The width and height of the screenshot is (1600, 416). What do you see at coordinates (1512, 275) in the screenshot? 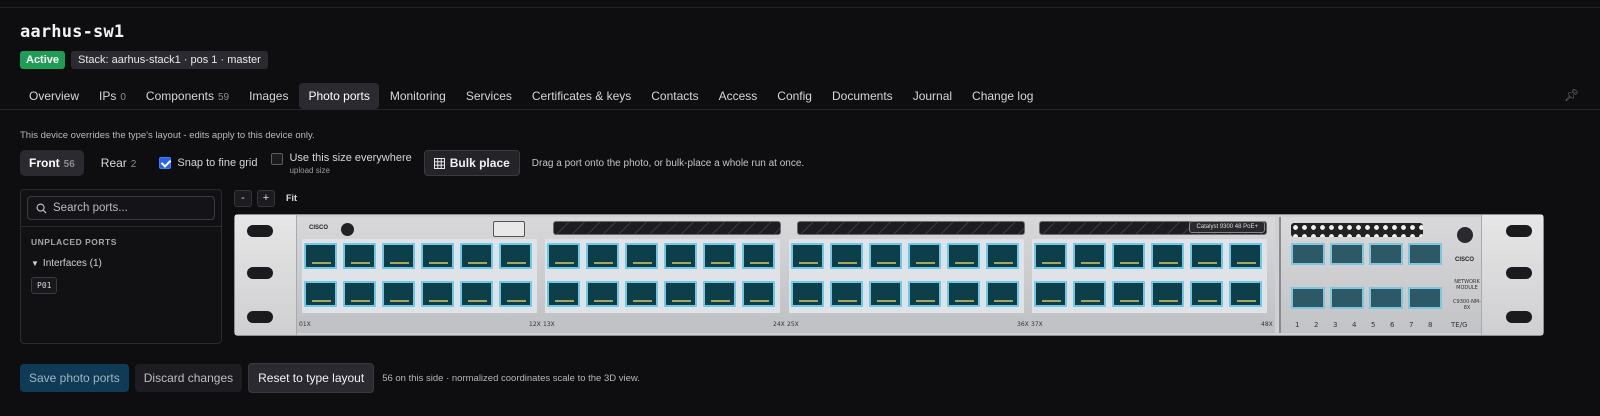
I see `rack-ear-right` at bounding box center [1512, 275].